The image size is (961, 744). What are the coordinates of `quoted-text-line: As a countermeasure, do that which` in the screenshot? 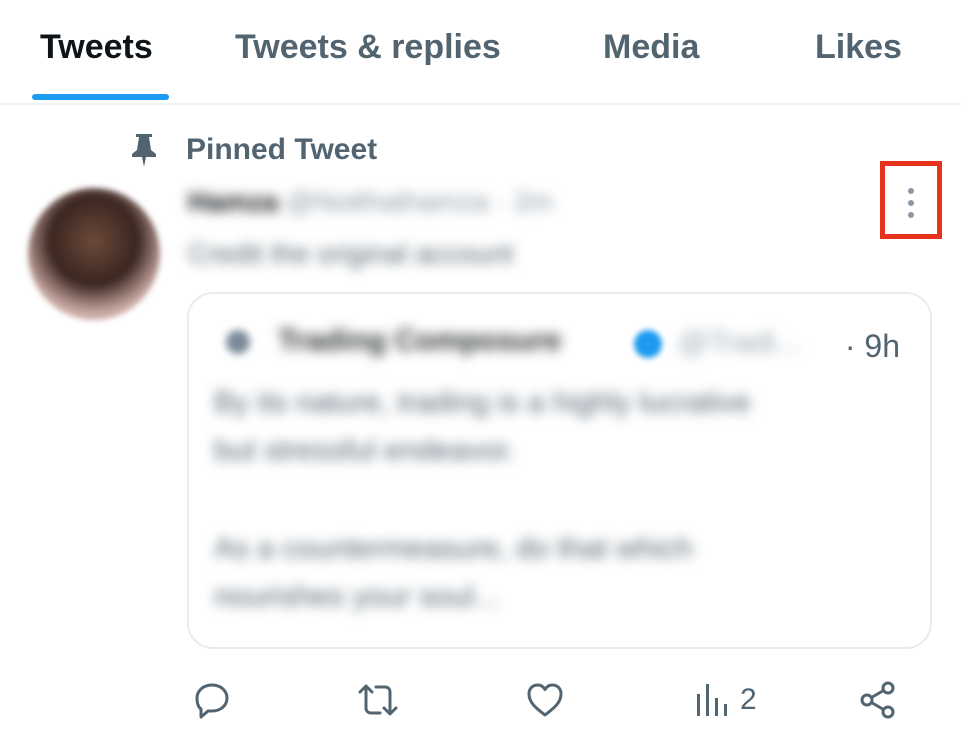 It's located at (453, 548).